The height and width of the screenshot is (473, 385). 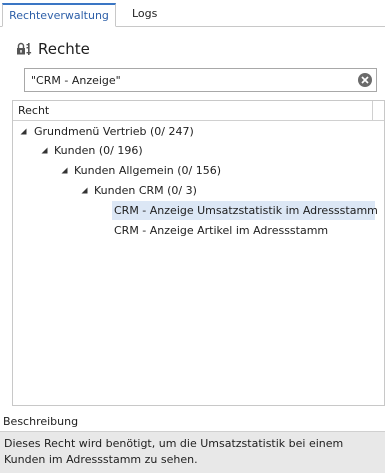 What do you see at coordinates (198, 131) in the screenshot?
I see `tree-node: Grundmenü Vertrieb (0/ 247)` at bounding box center [198, 131].